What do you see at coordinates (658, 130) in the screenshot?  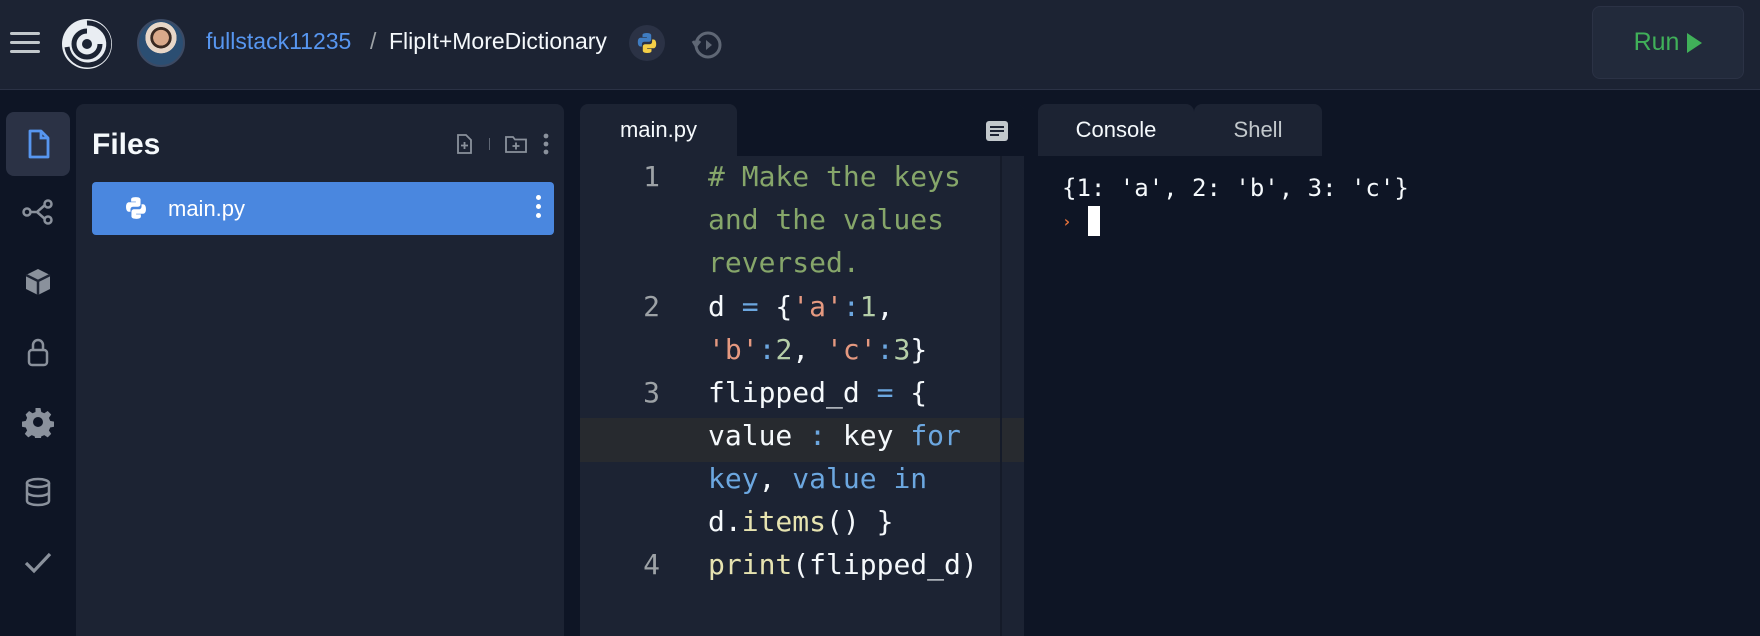 I see `tab-main-py: main.py` at bounding box center [658, 130].